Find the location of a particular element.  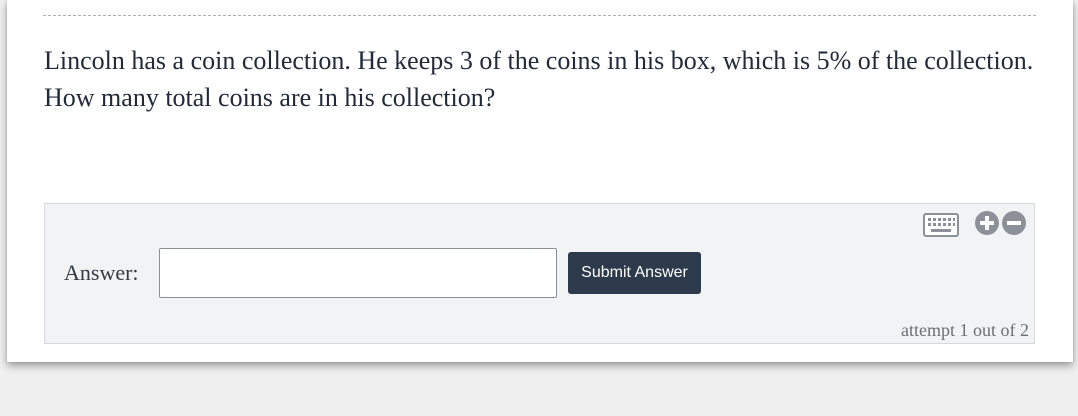

plus-circle-icon is located at coordinates (987, 223).